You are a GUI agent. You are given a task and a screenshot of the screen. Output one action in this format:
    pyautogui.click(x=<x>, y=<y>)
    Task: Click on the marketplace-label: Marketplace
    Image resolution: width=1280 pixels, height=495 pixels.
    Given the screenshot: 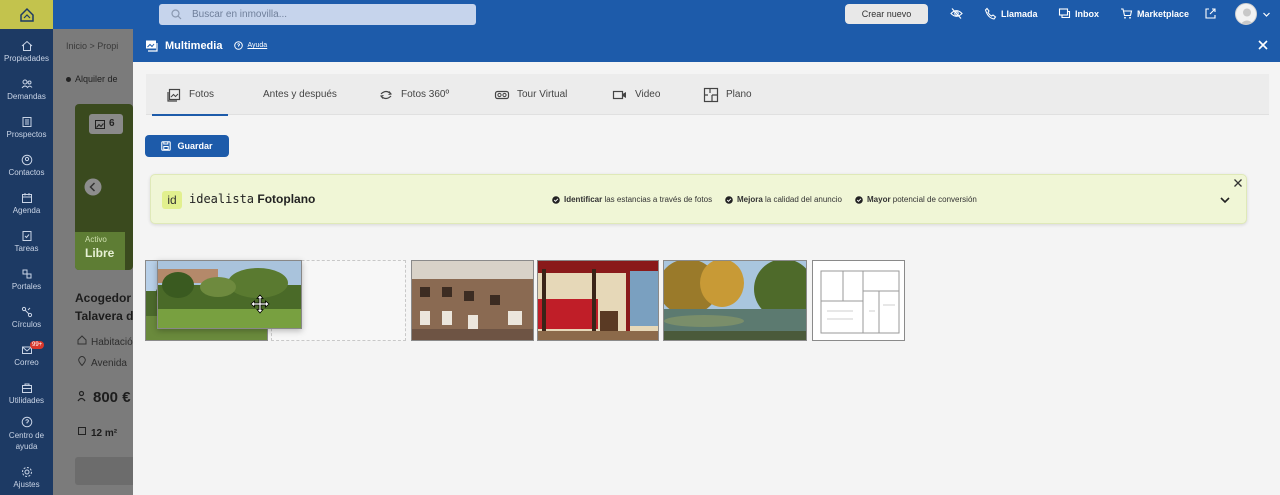 What is the action you would take?
    pyautogui.click(x=1163, y=13)
    